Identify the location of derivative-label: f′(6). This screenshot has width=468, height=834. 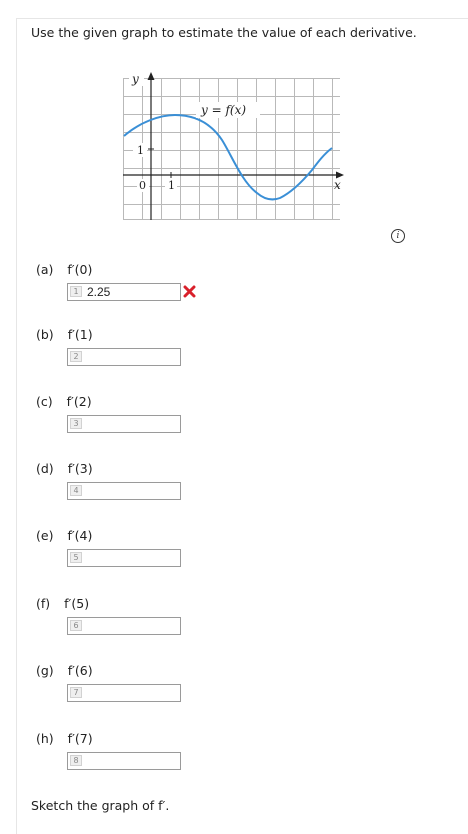
(80, 670).